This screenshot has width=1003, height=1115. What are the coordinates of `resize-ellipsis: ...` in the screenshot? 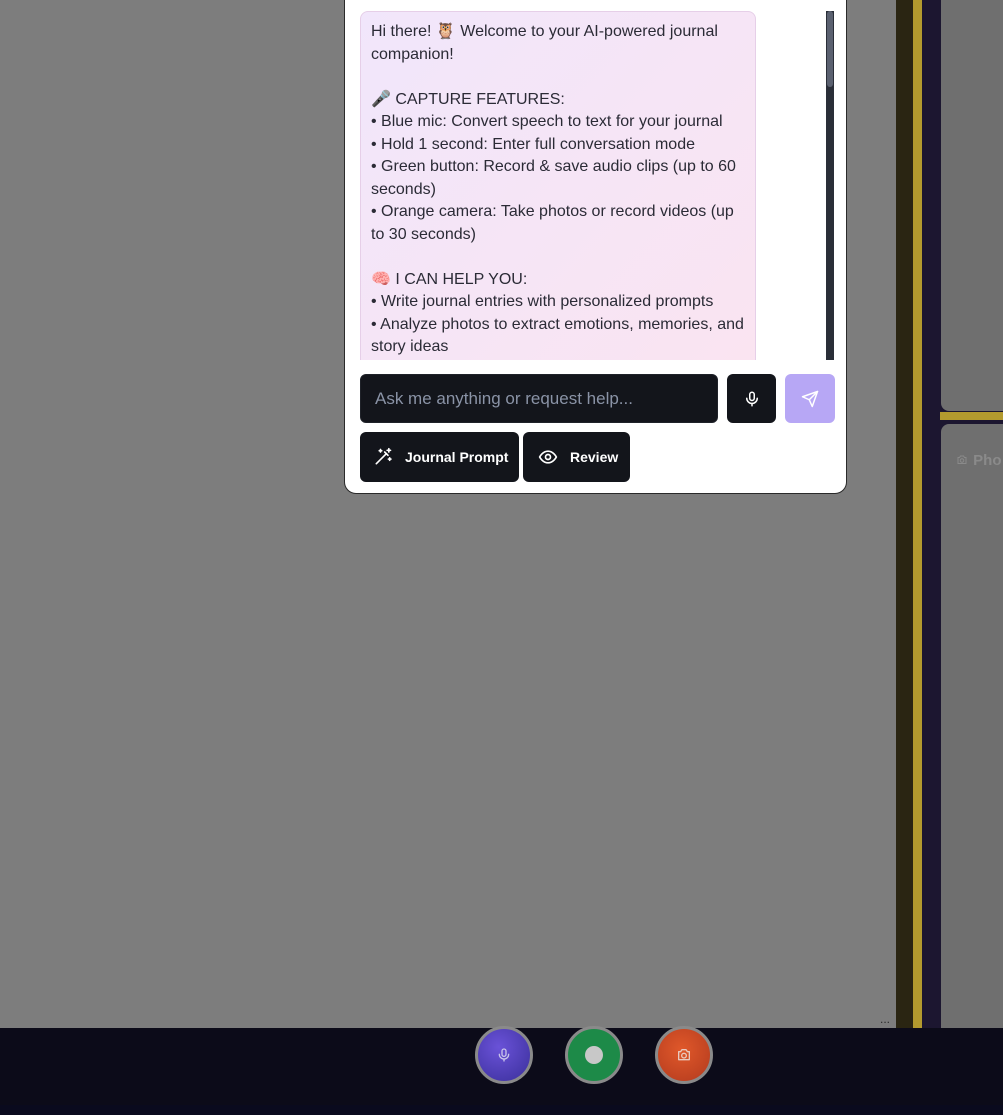 It's located at (885, 1019).